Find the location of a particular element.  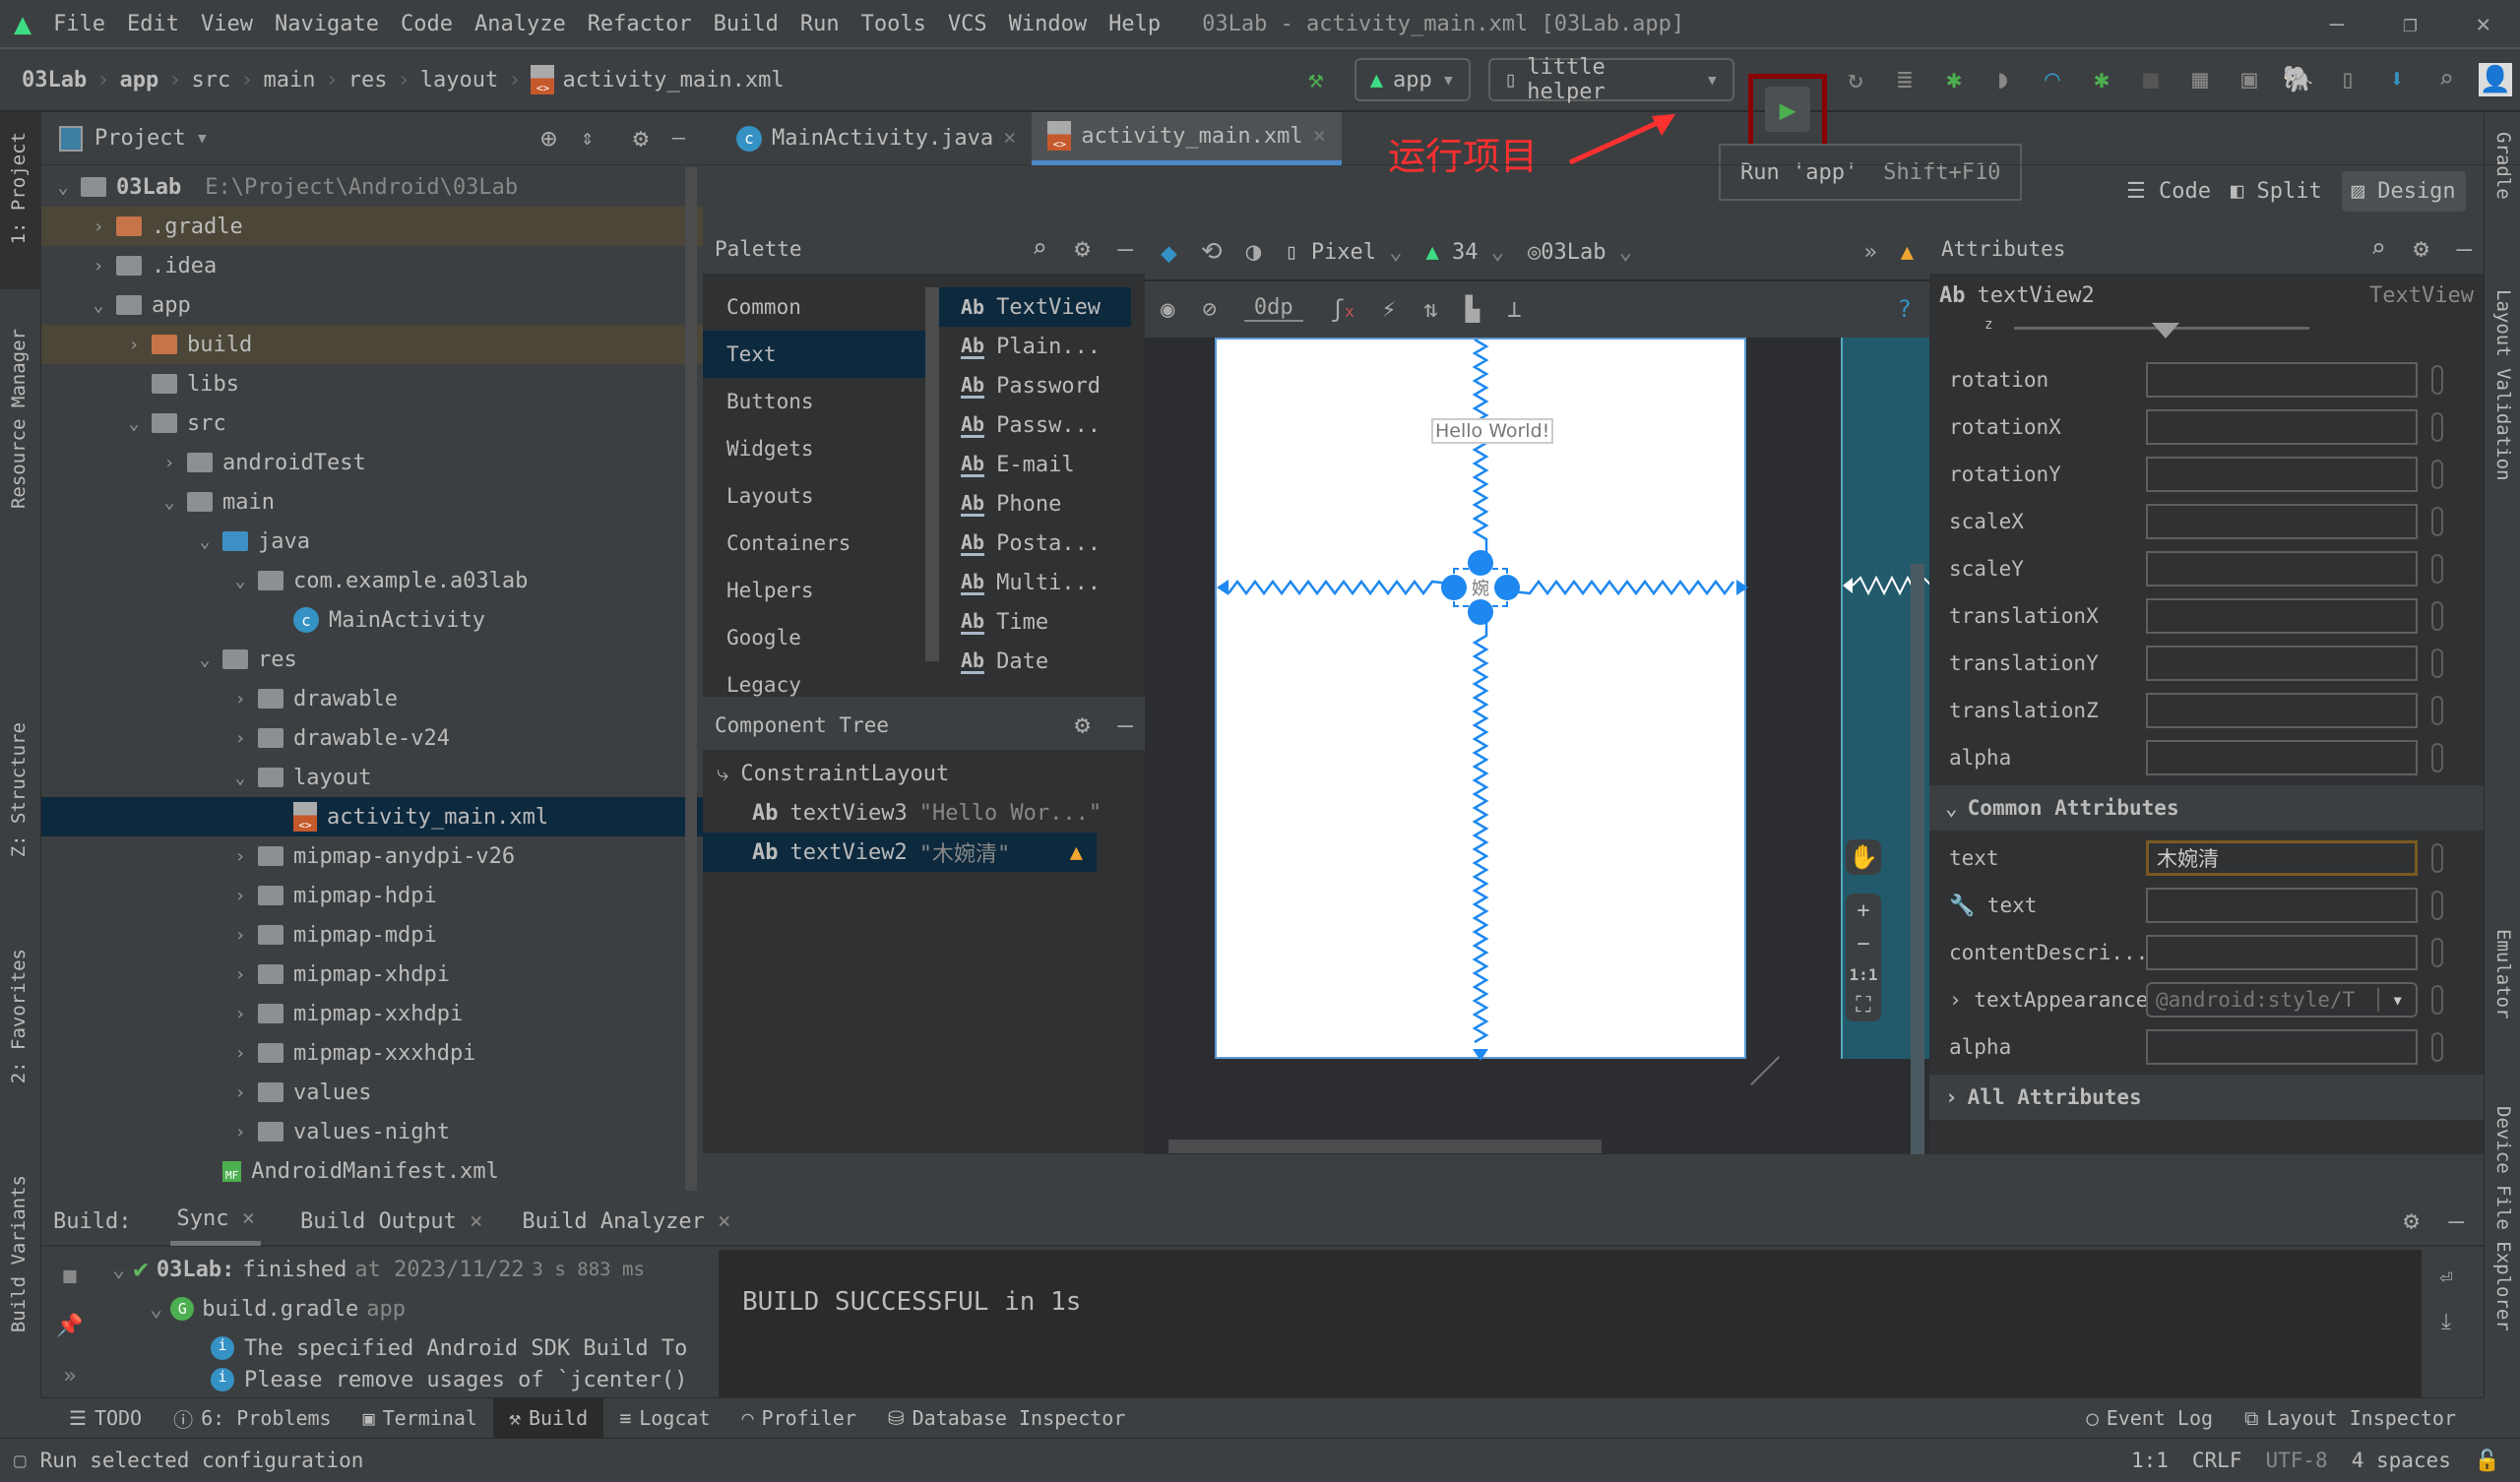

zoom-in-button: + is located at coordinates (1863, 910).